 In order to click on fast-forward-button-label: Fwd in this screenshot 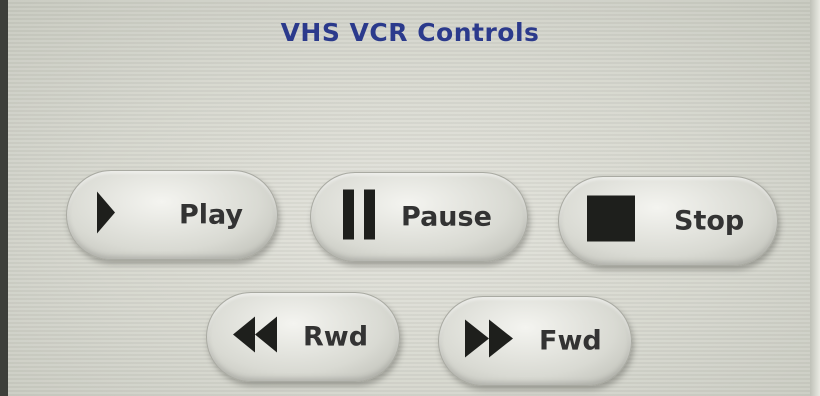, I will do `click(570, 341)`.